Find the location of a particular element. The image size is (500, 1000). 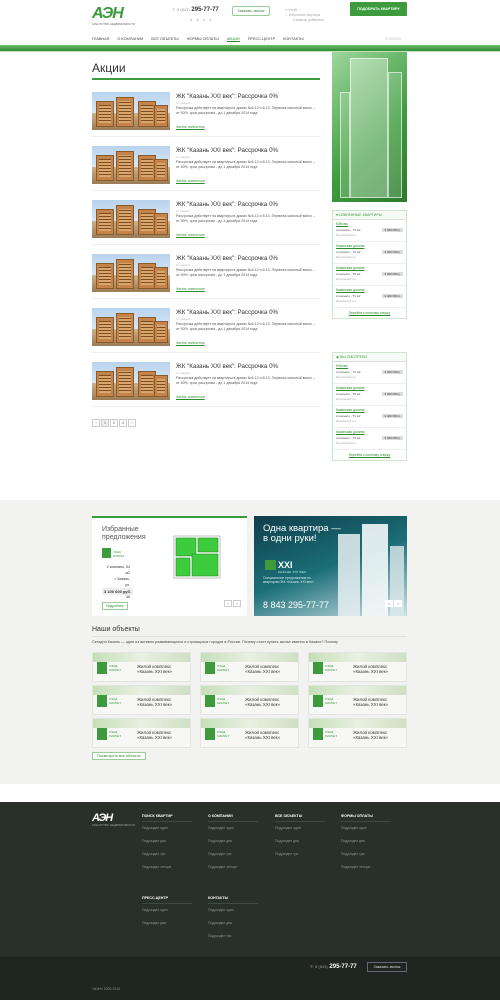

vk-icon: ● is located at coordinates (191, 19).